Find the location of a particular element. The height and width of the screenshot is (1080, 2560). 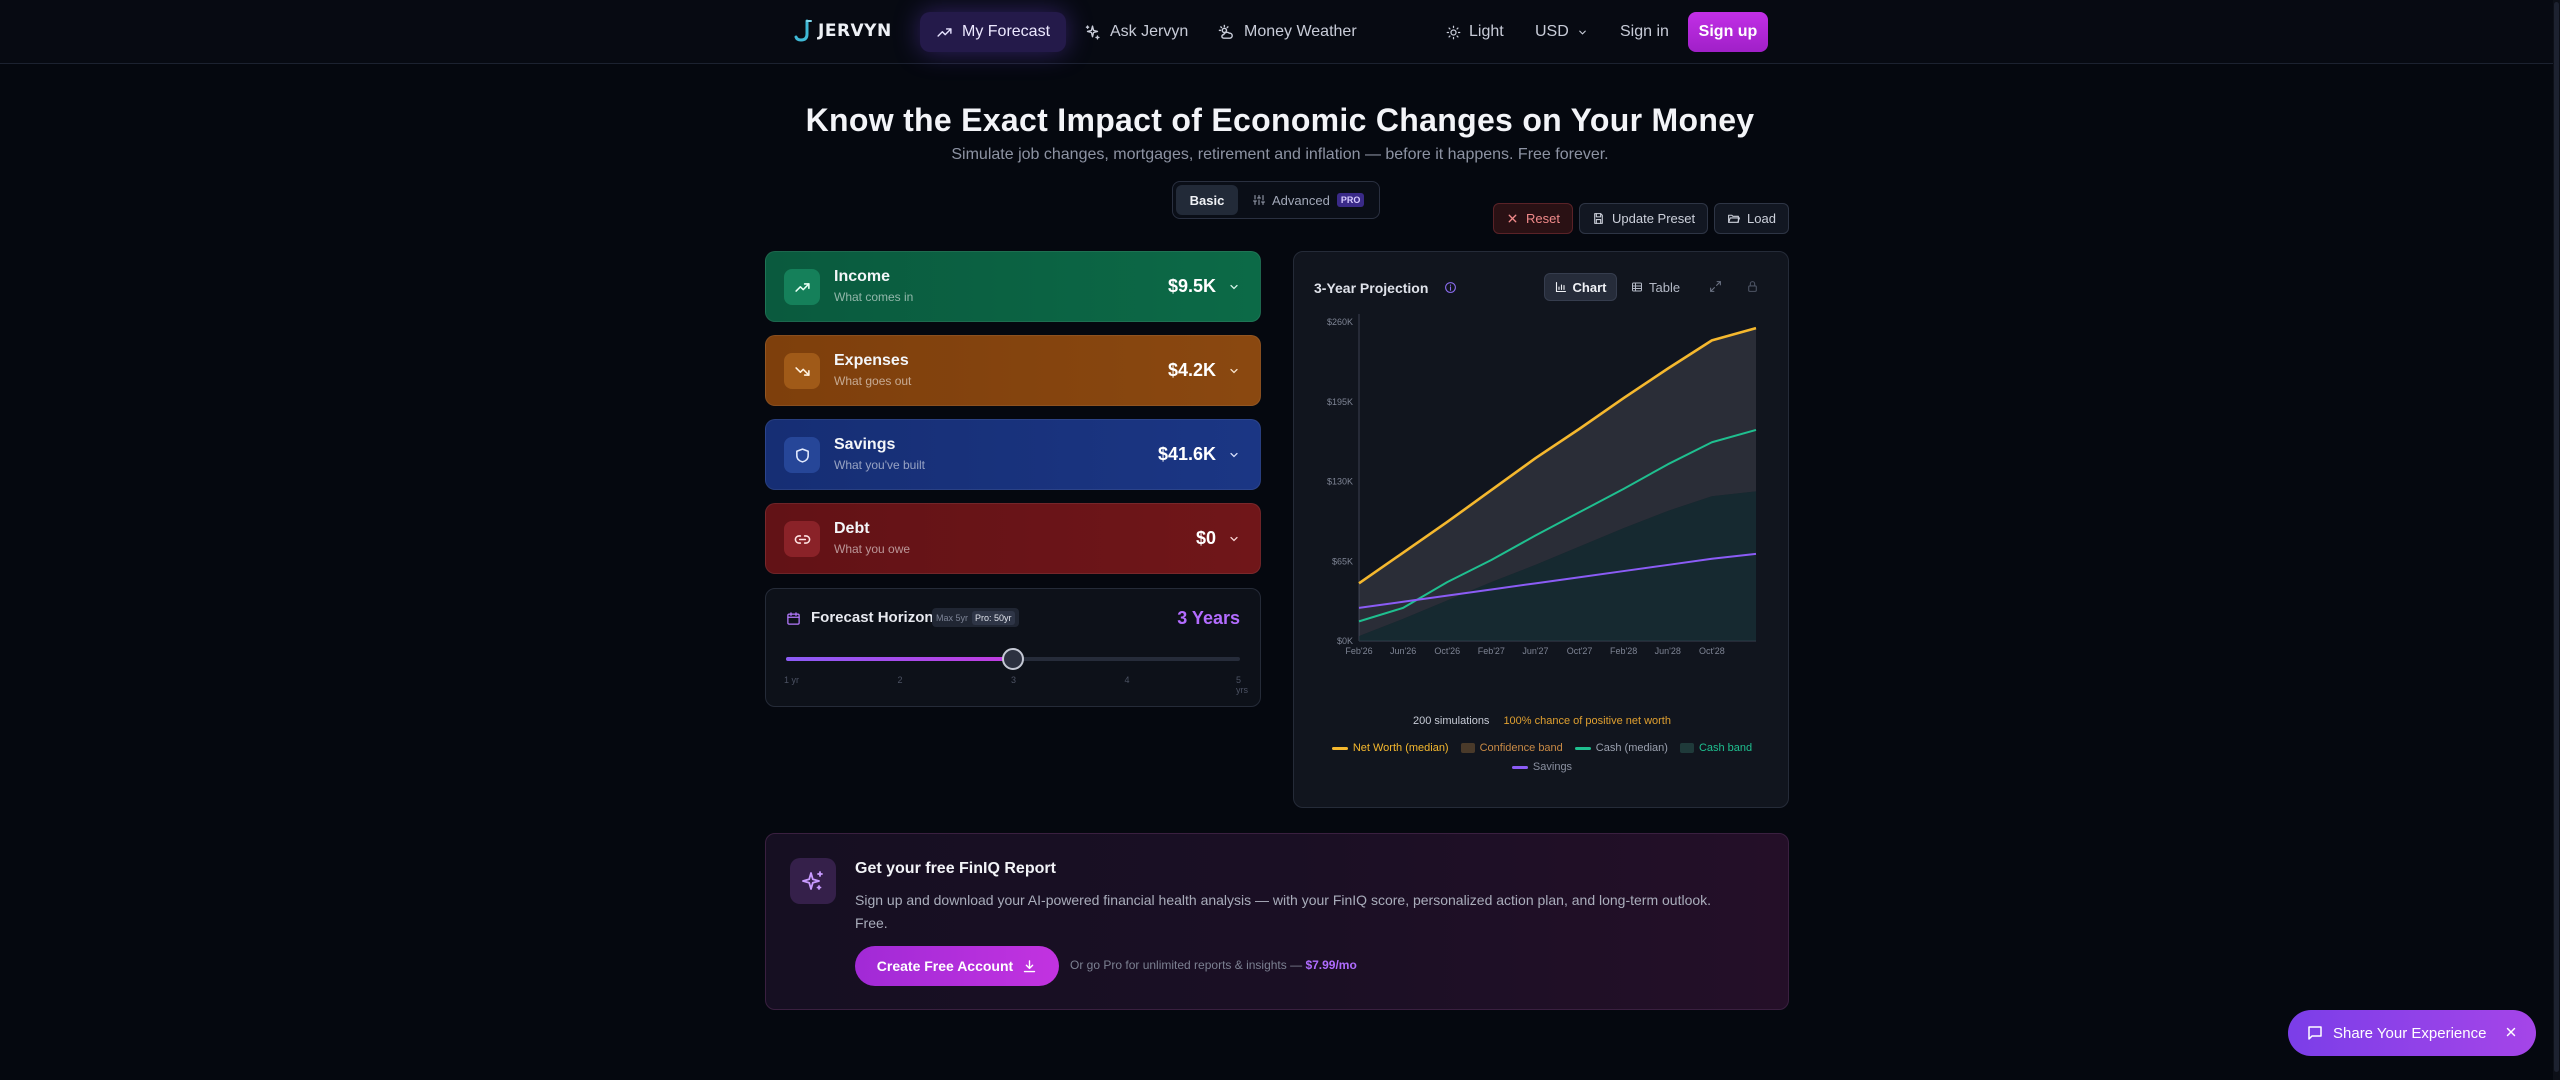

chart-view-label: Chart is located at coordinates (1589, 287).